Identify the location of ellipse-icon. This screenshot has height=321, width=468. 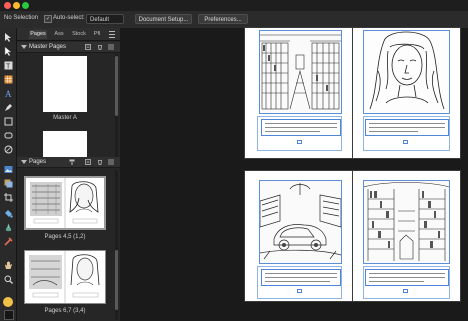
(8, 149).